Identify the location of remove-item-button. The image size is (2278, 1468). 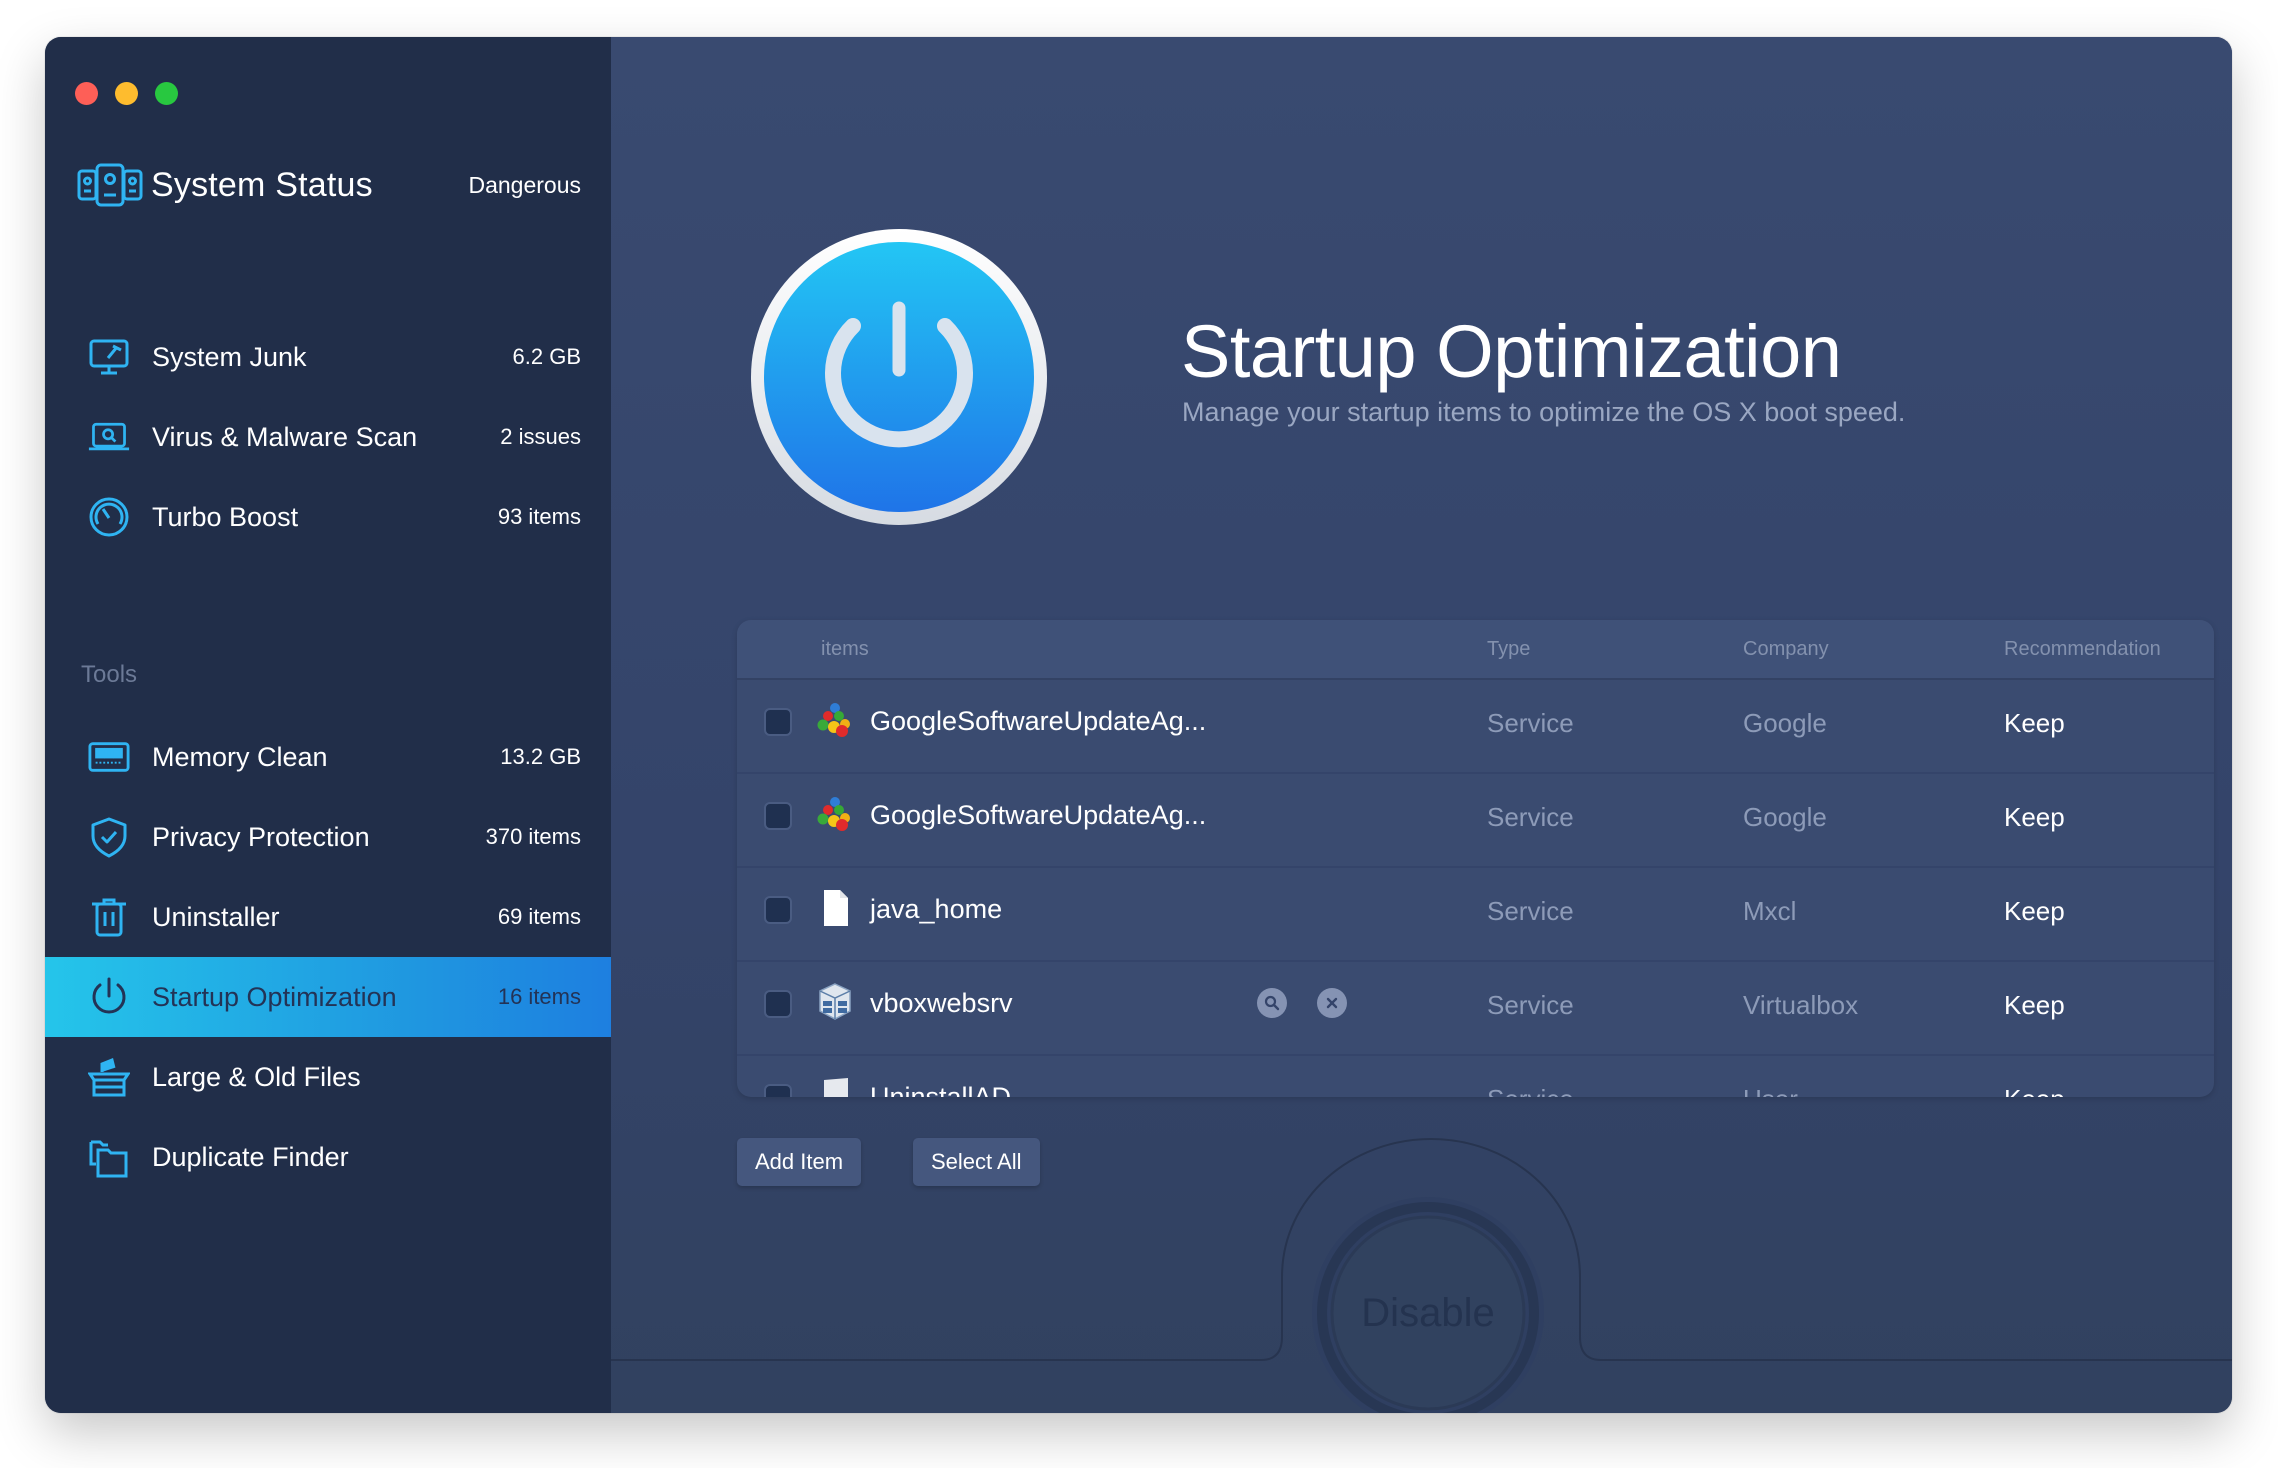
(1332, 1003).